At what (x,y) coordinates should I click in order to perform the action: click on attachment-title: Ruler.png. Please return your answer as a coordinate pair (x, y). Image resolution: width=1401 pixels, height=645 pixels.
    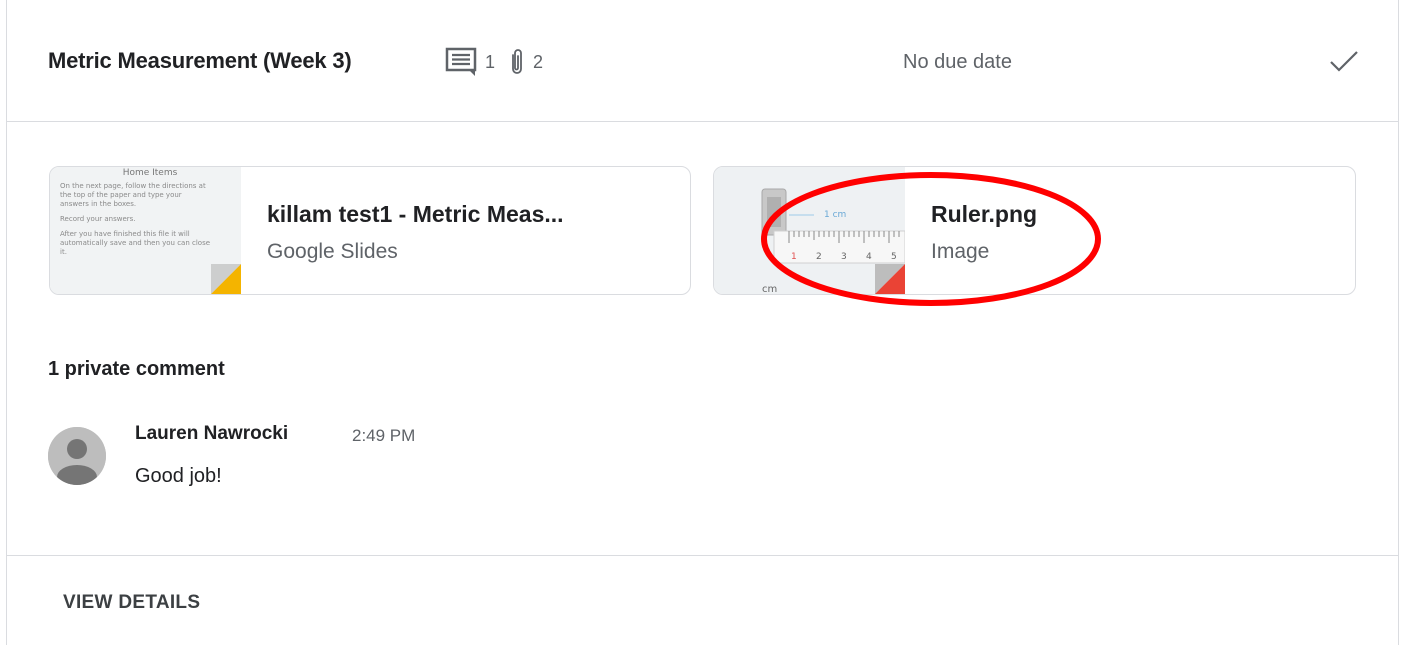
    Looking at the image, I should click on (984, 214).